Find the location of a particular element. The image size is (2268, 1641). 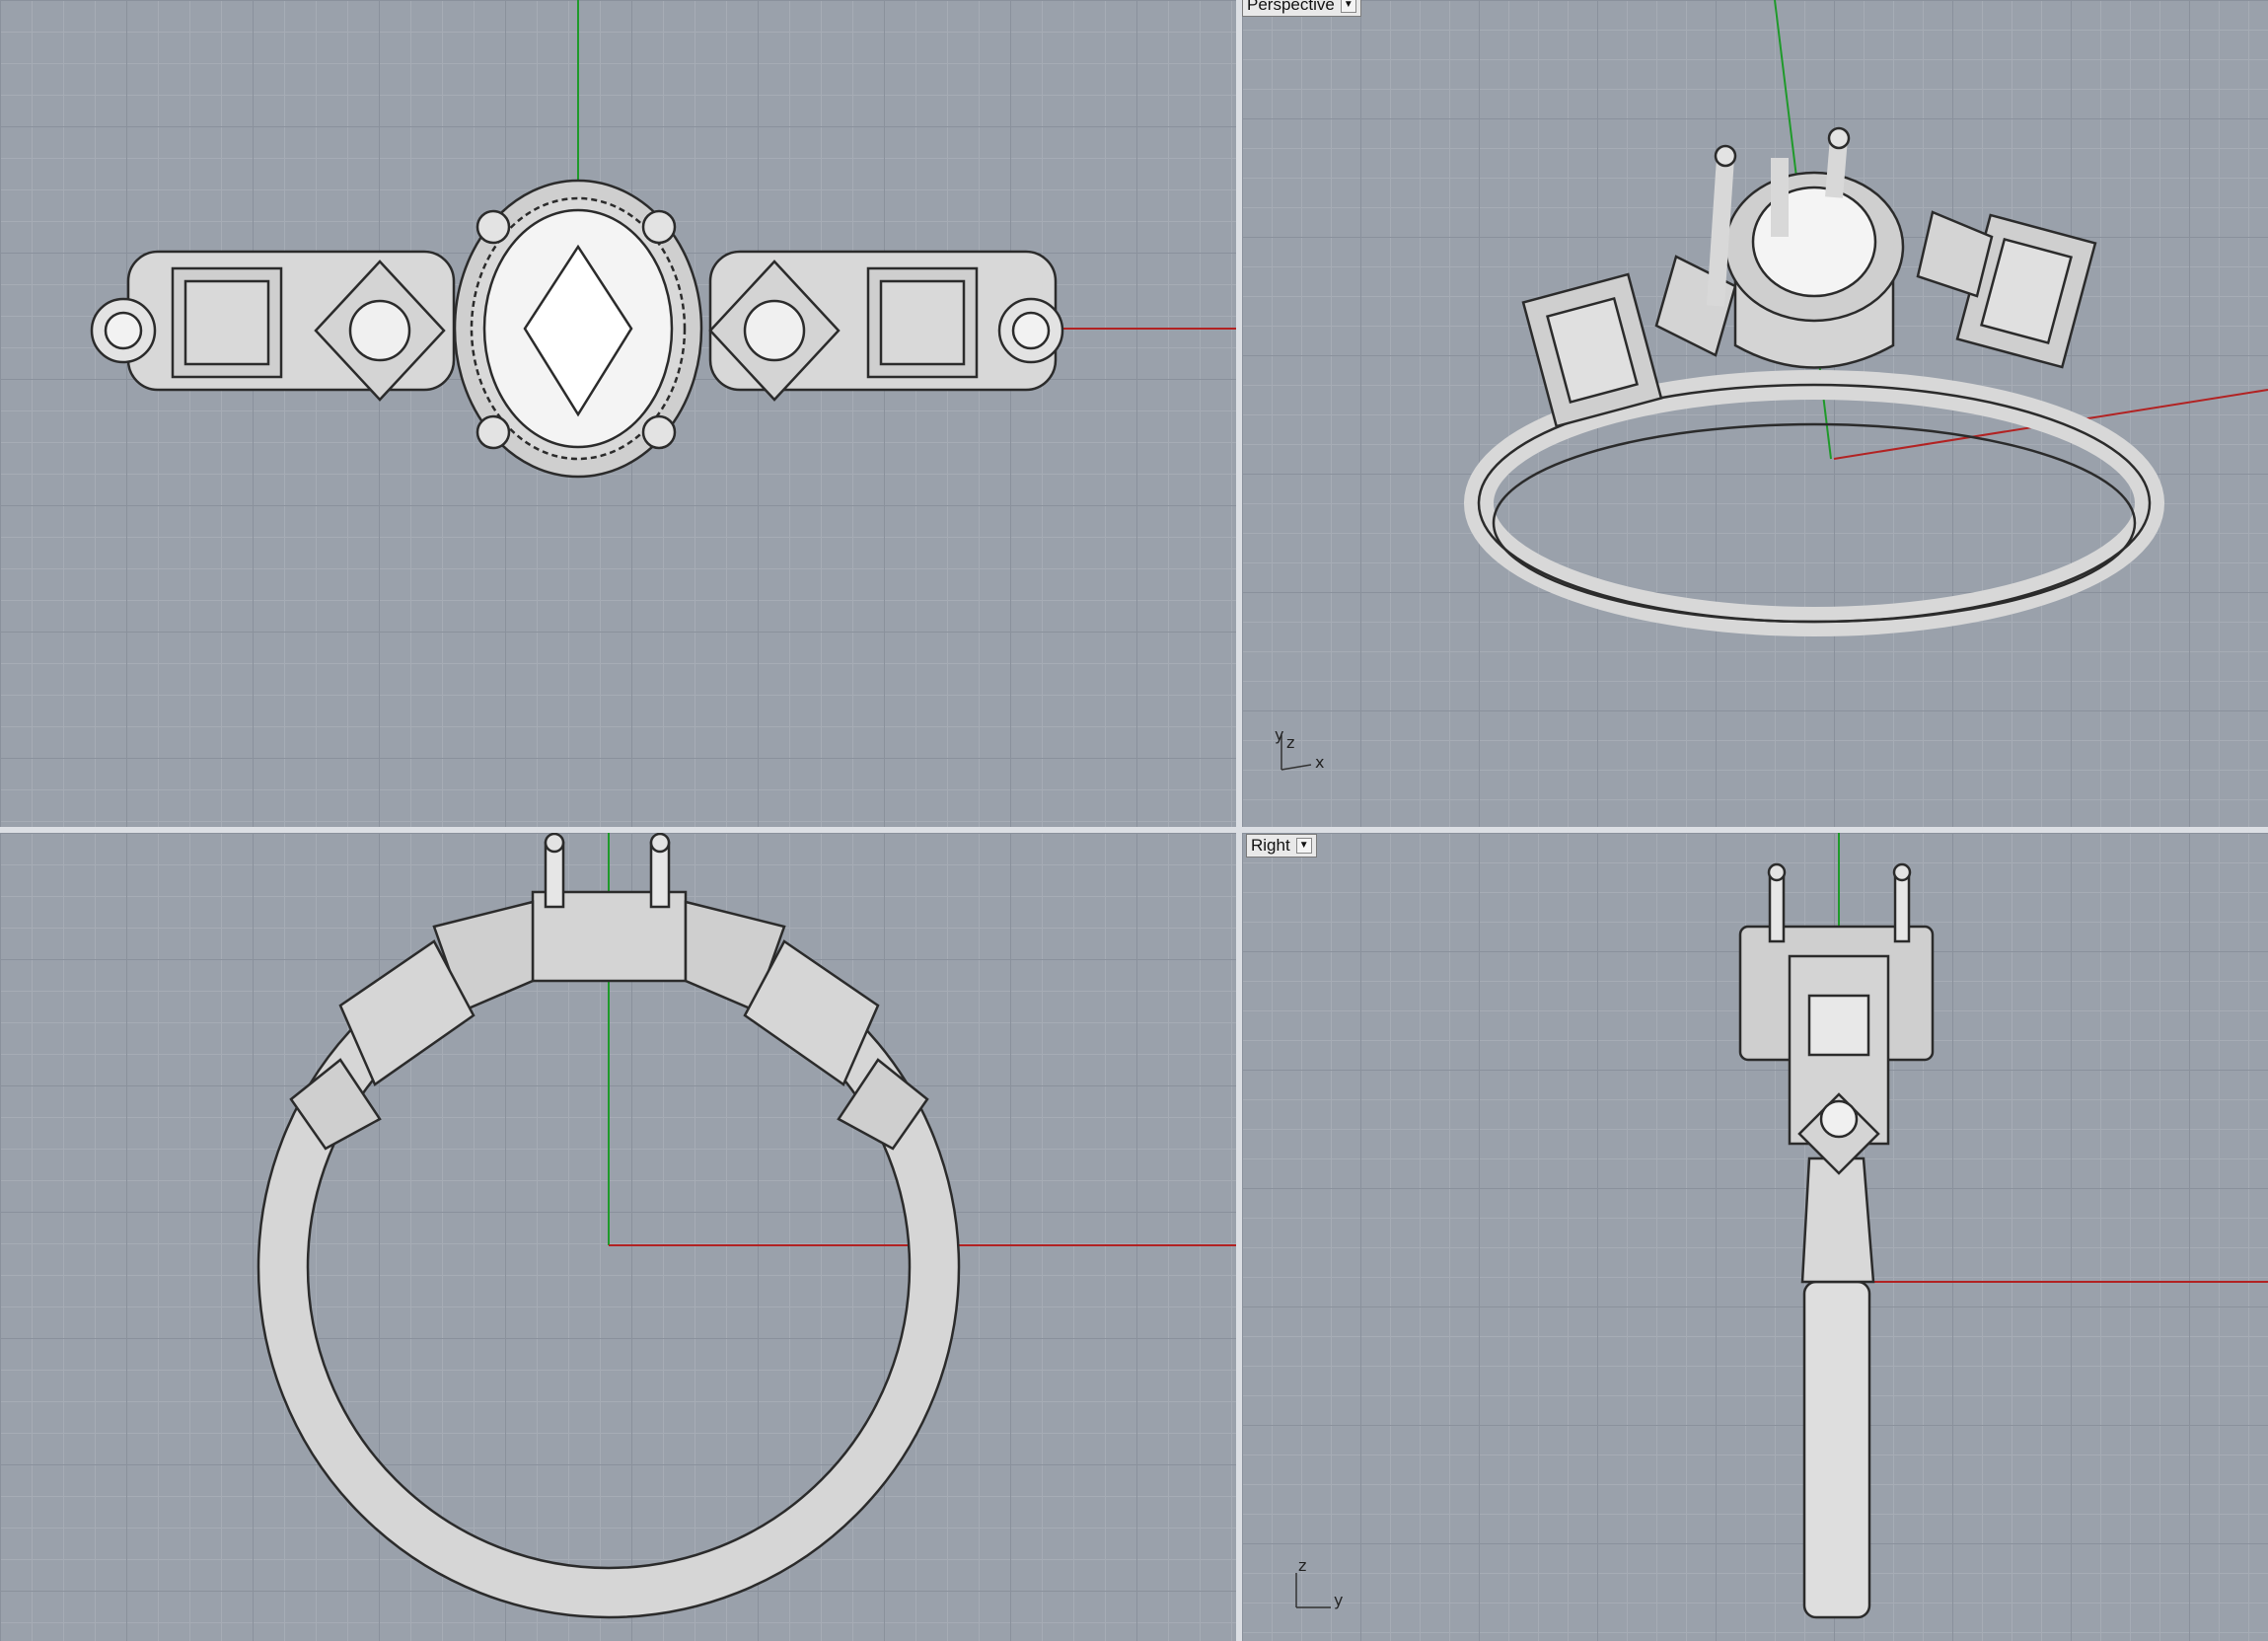

ring-top-model is located at coordinates (577, 329).